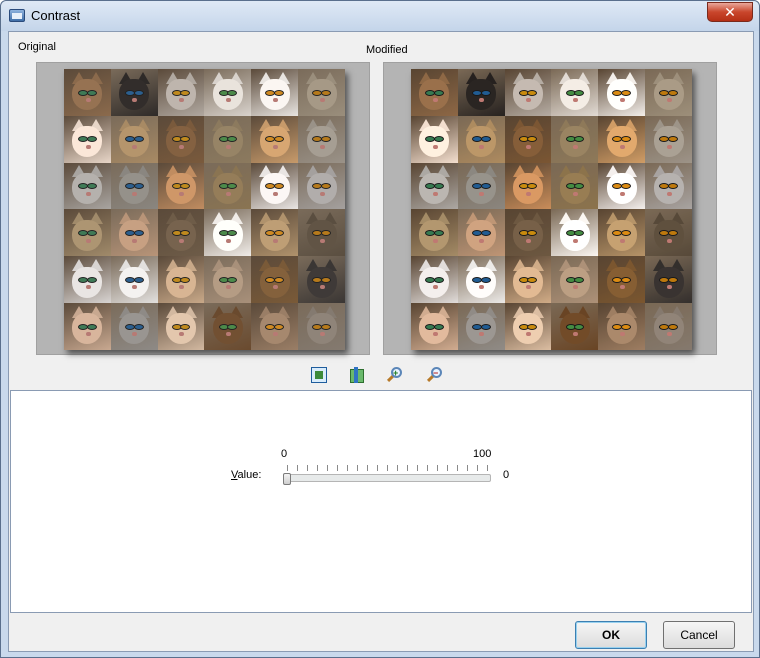  I want to click on ok-button: OK, so click(611, 635).